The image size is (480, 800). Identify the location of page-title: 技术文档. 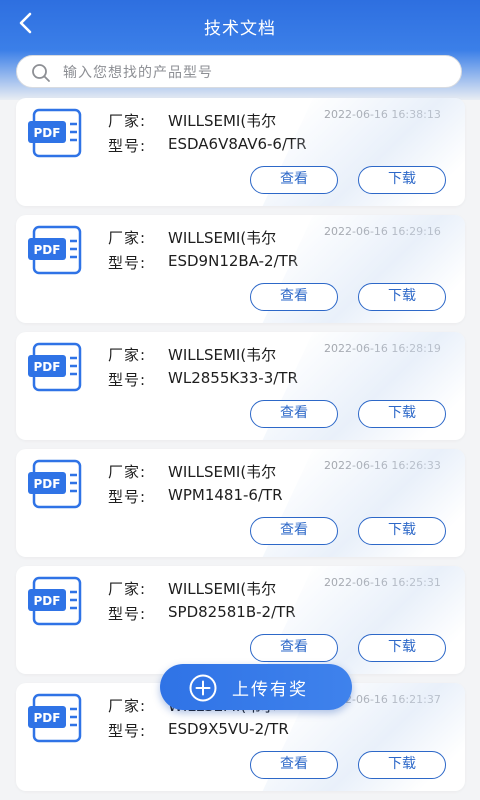
(240, 29).